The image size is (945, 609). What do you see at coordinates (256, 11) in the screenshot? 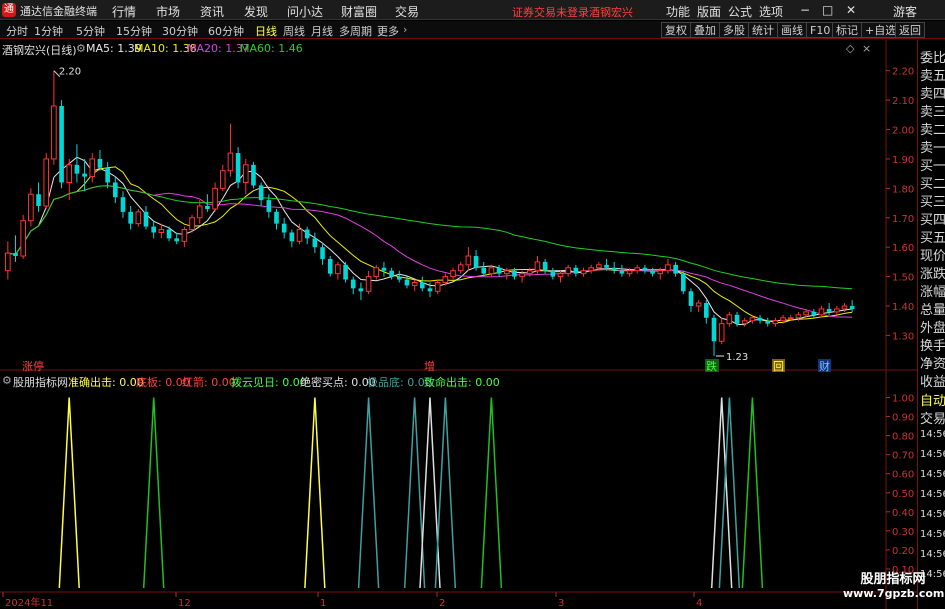
I see `menu-discover: 发现` at bounding box center [256, 11].